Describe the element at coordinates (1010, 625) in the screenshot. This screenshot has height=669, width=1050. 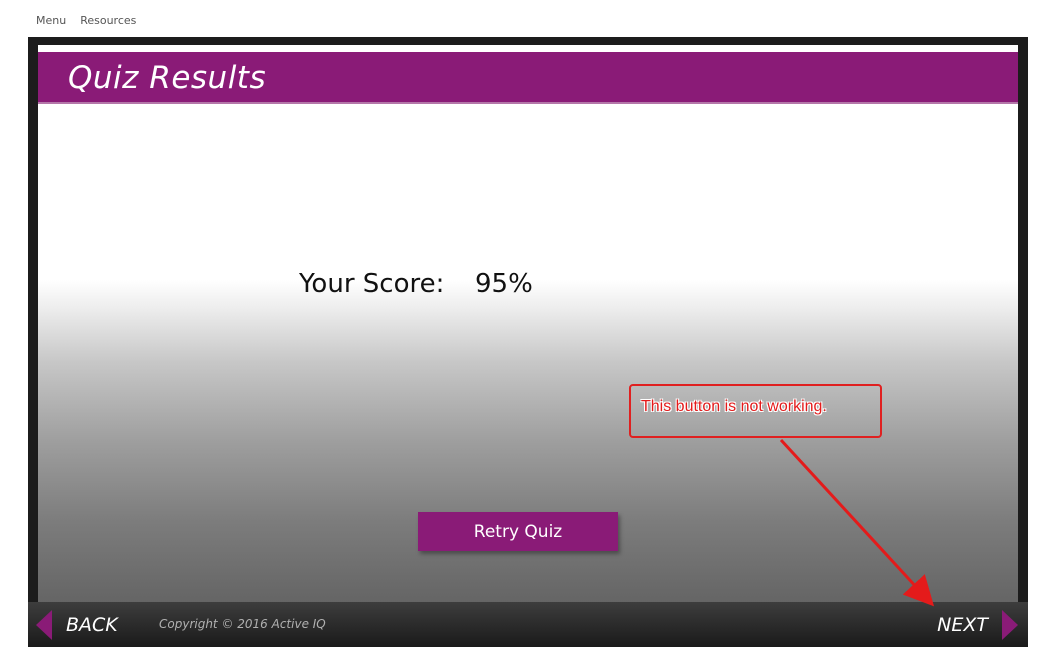
I see `triangle-right-icon` at that location.